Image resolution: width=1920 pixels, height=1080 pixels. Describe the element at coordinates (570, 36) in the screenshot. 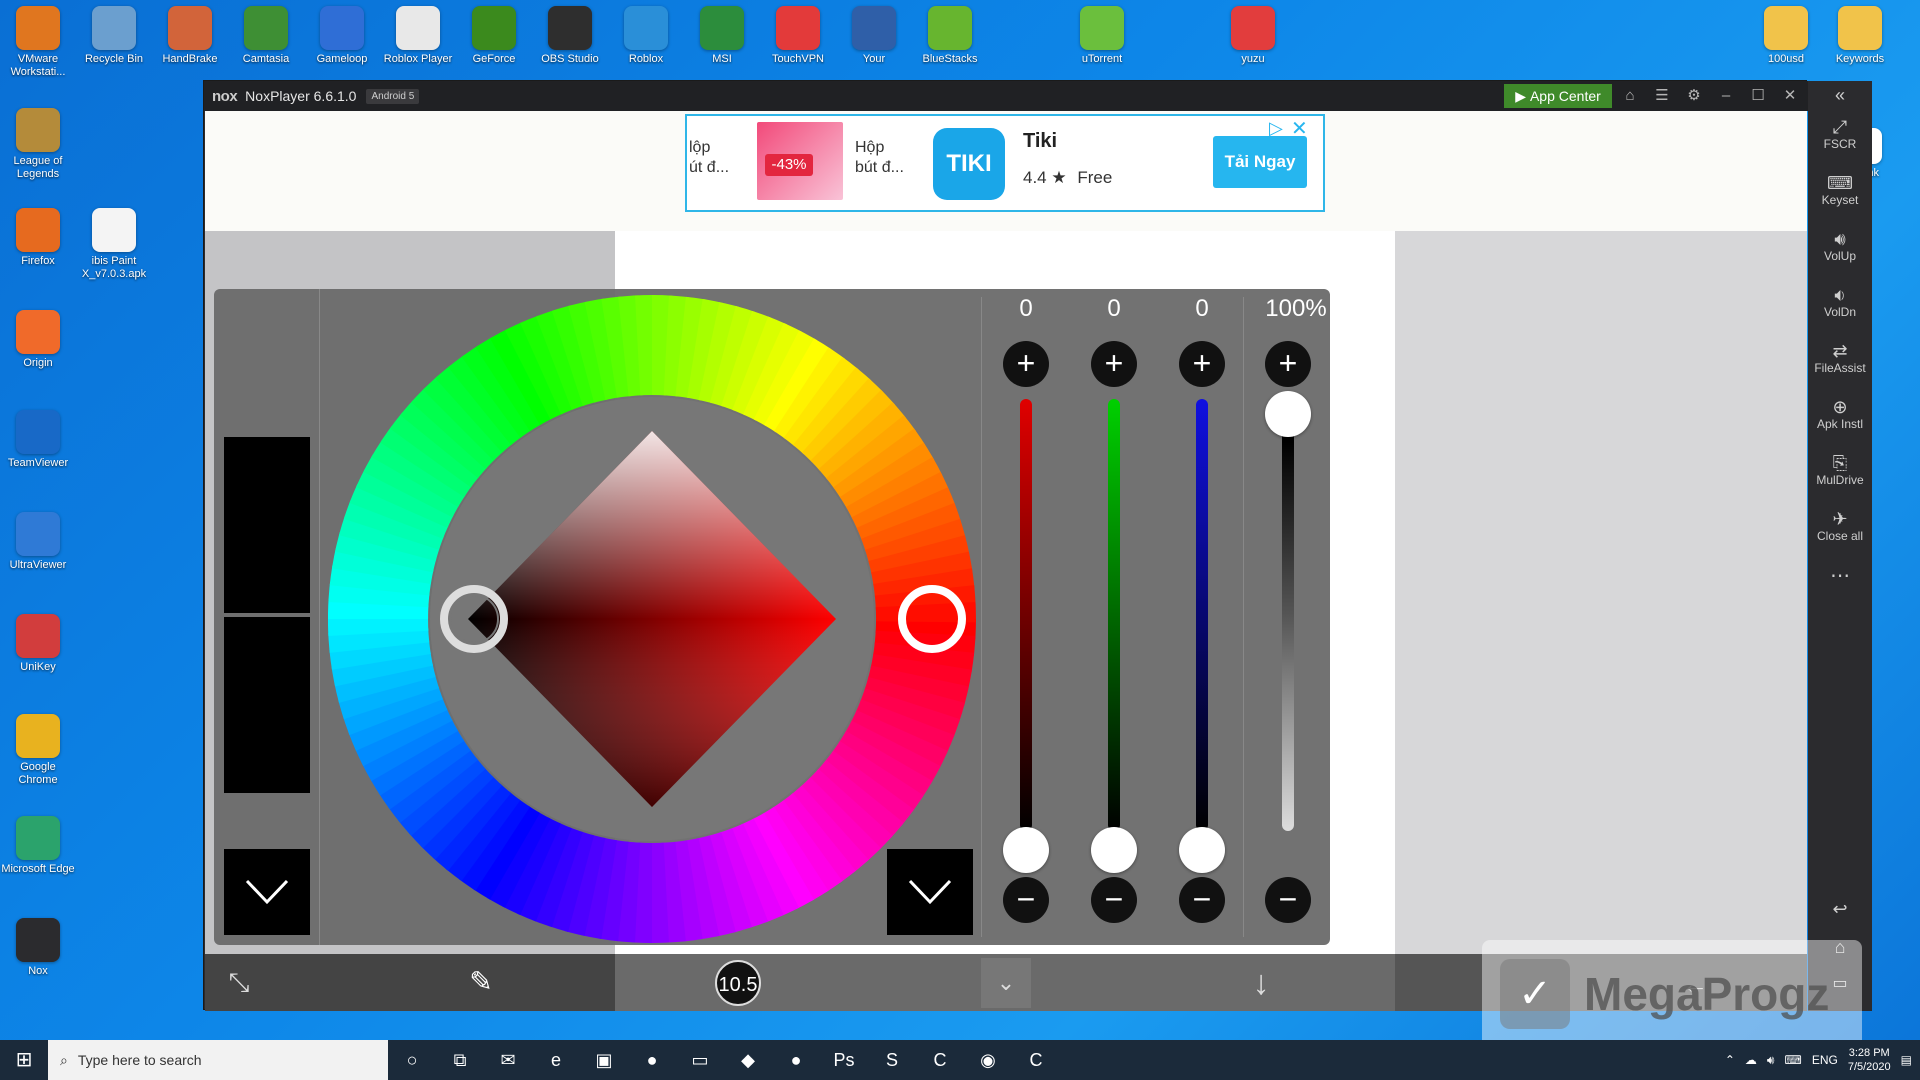

I see `desktop-icon: OBS Studio` at that location.